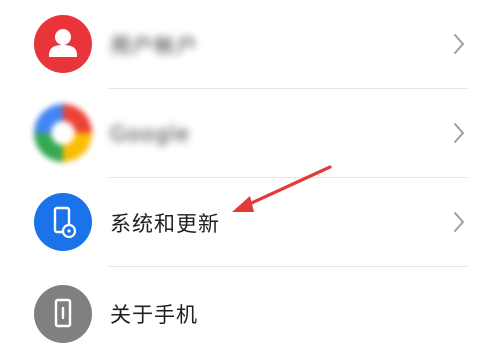  Describe the element at coordinates (165, 223) in the screenshot. I see `settings-item-label: 系统和更新` at that location.